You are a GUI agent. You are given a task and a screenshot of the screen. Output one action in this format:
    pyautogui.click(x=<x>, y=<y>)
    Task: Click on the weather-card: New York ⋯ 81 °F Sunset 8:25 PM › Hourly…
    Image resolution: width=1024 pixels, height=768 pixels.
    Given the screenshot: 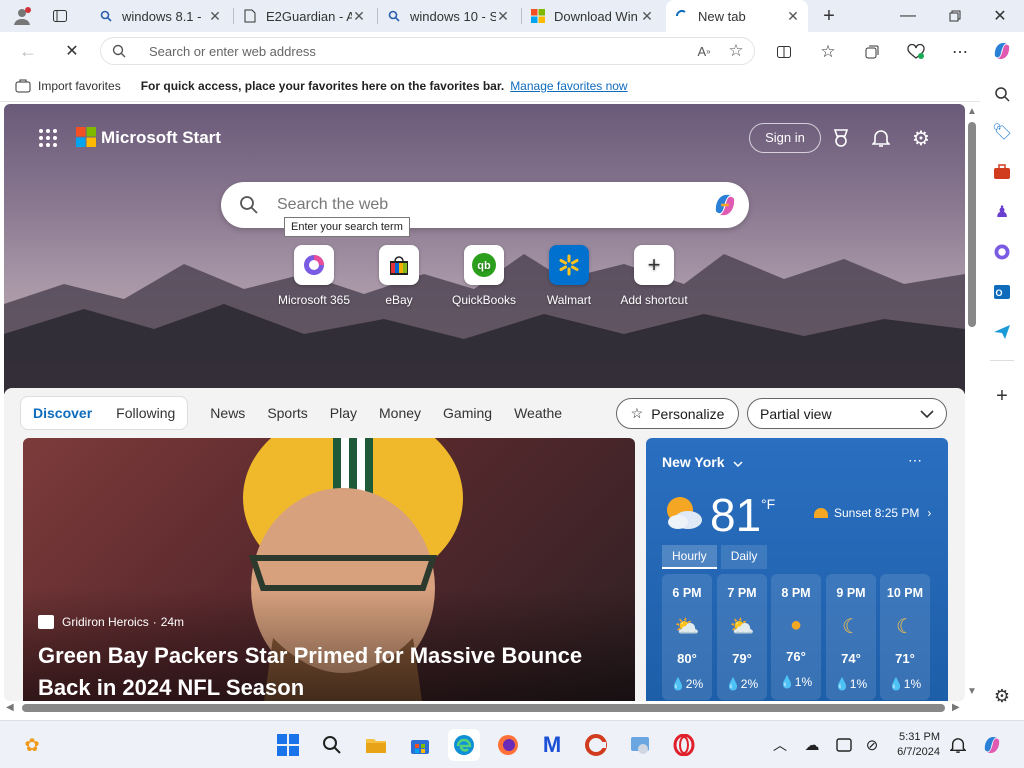 What is the action you would take?
    pyautogui.click(x=797, y=569)
    